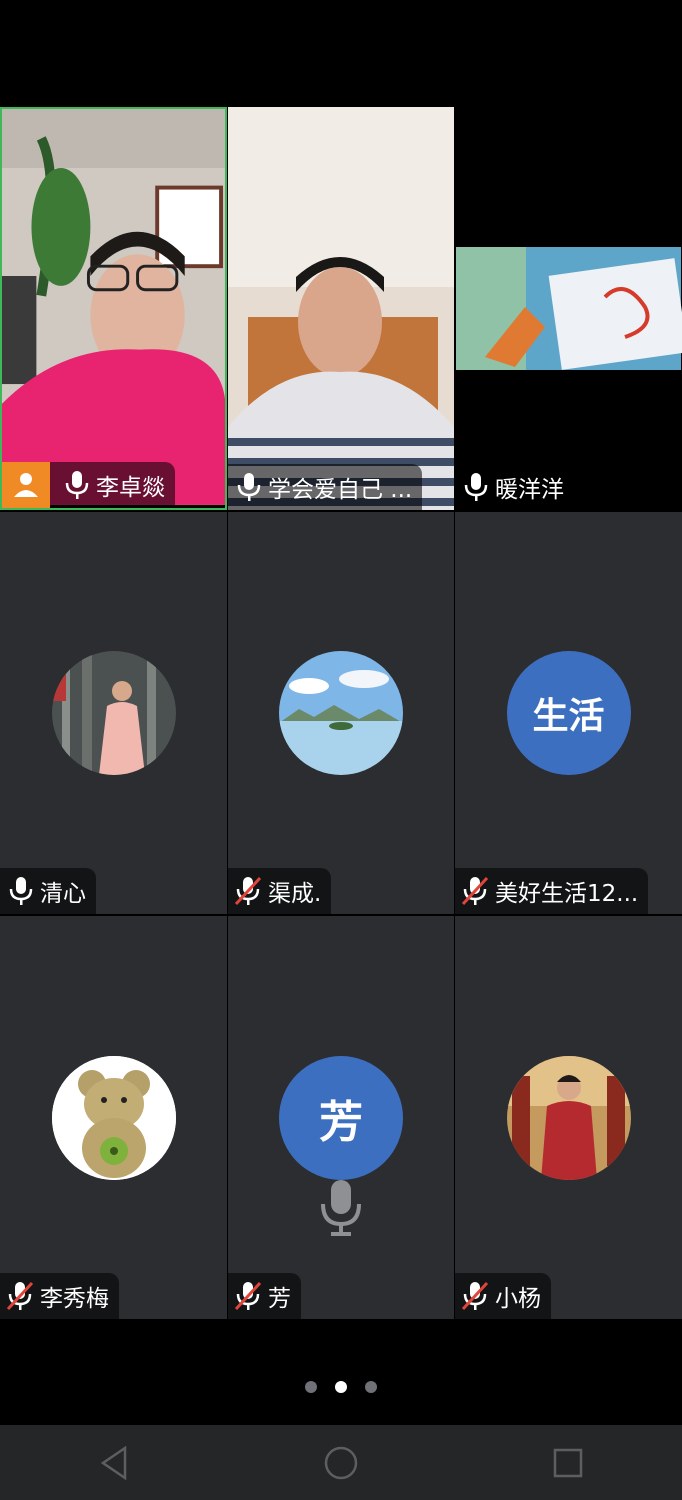 The width and height of the screenshot is (682, 1500). I want to click on text-avatar: 生活, so click(568, 713).